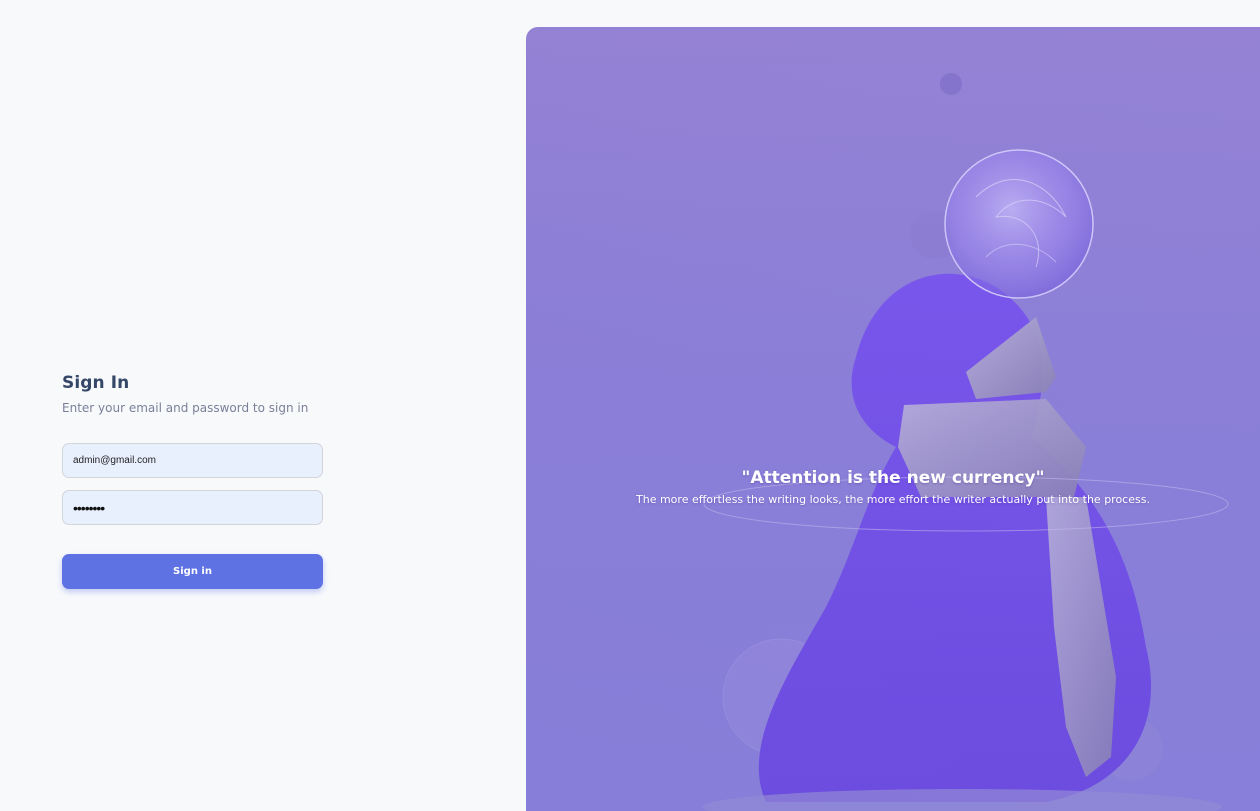 The image size is (1260, 811). I want to click on hero-quote: "Attention is the new currency", so click(893, 478).